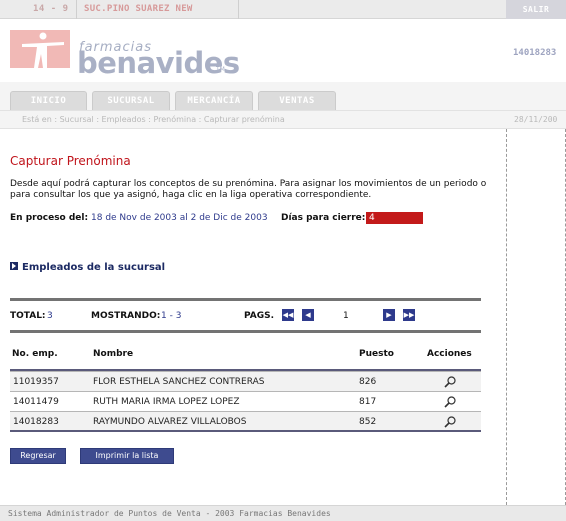  I want to click on first-page-button: ◀◀, so click(288, 315).